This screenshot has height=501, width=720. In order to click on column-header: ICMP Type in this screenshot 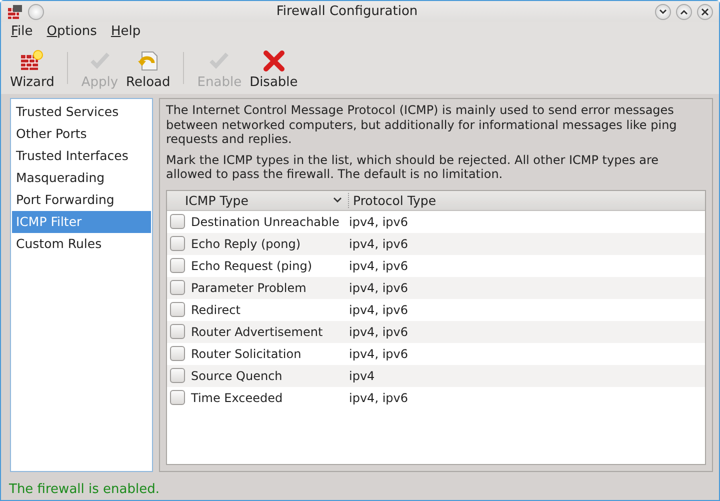, I will do `click(216, 200)`.